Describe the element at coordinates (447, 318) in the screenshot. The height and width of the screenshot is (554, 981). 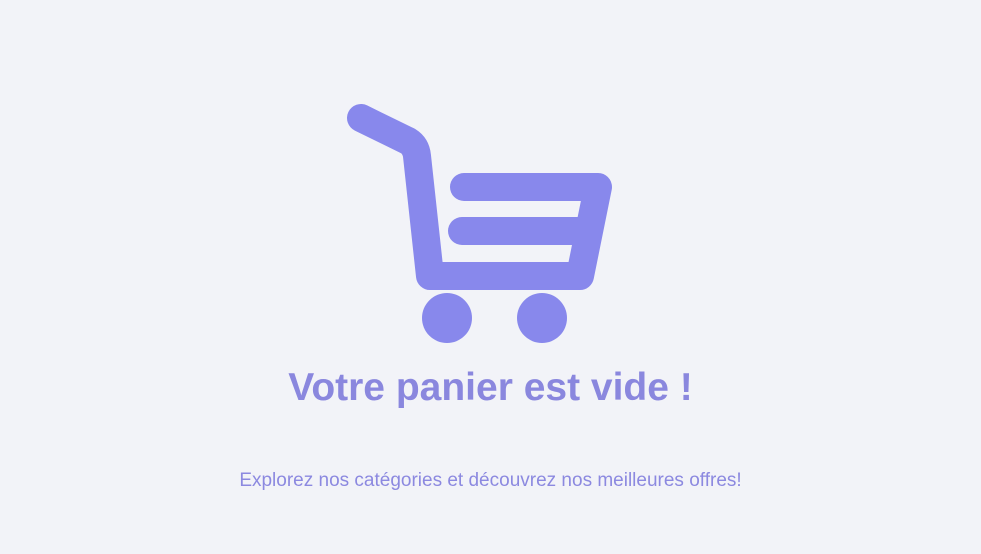
I see `cart-wheel-left` at that location.